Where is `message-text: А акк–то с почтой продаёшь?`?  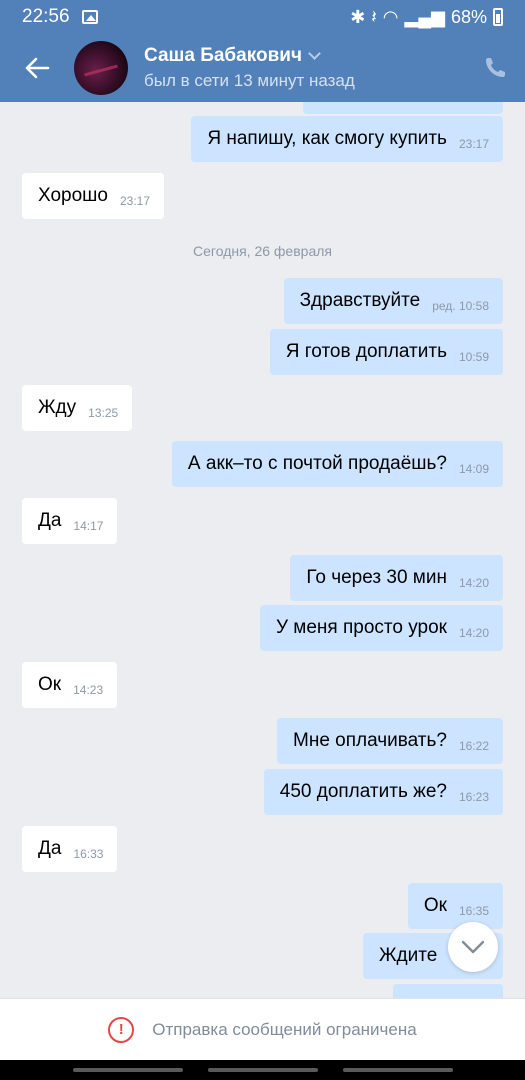 message-text: А акк–то с почтой продаёшь? is located at coordinates (317, 463).